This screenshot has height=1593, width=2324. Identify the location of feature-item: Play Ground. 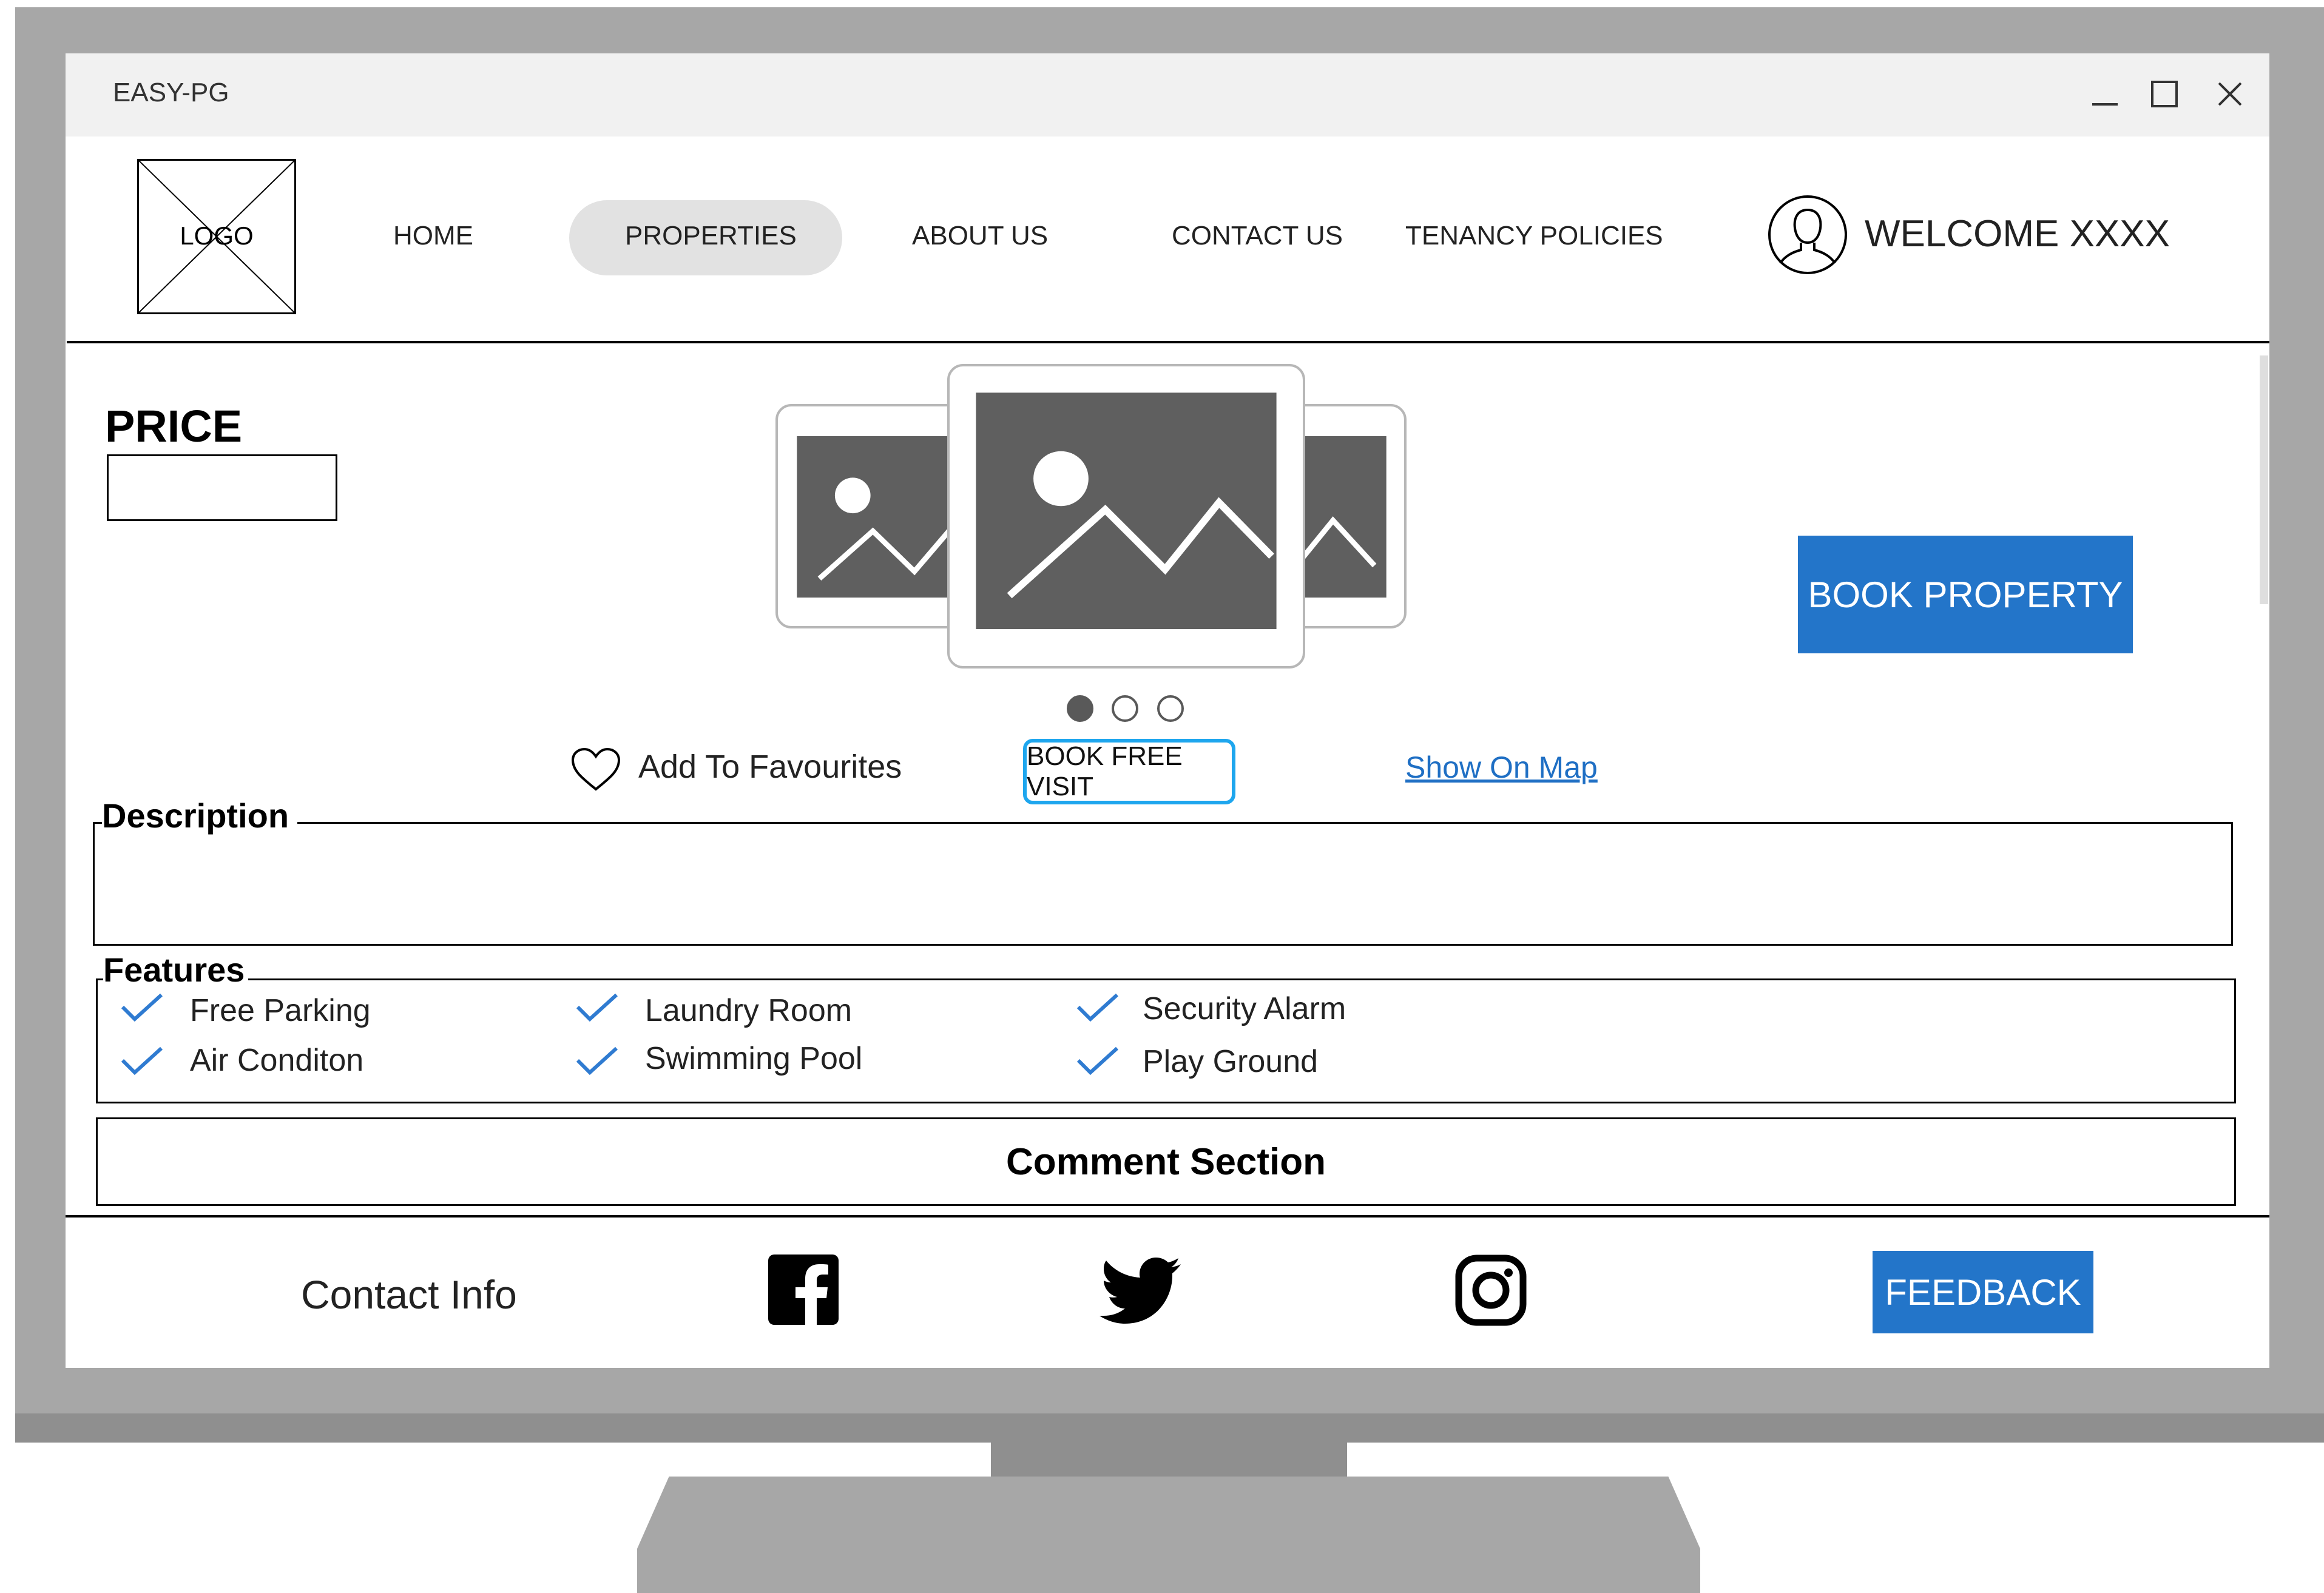
(1231, 1061).